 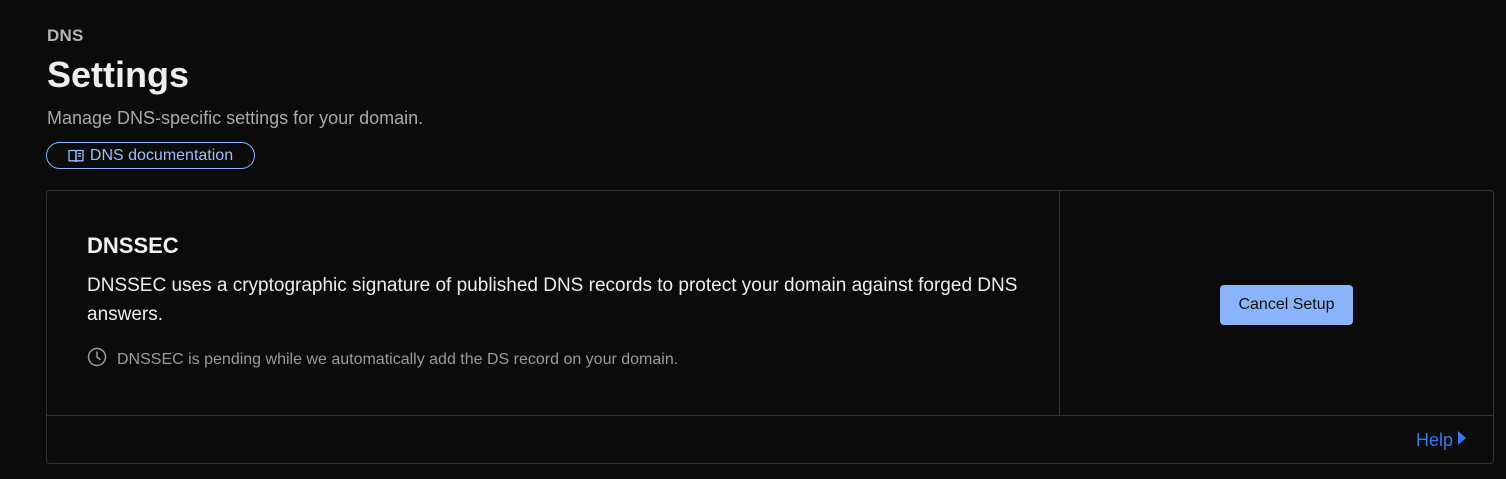 I want to click on help-link: Help, so click(x=1441, y=440).